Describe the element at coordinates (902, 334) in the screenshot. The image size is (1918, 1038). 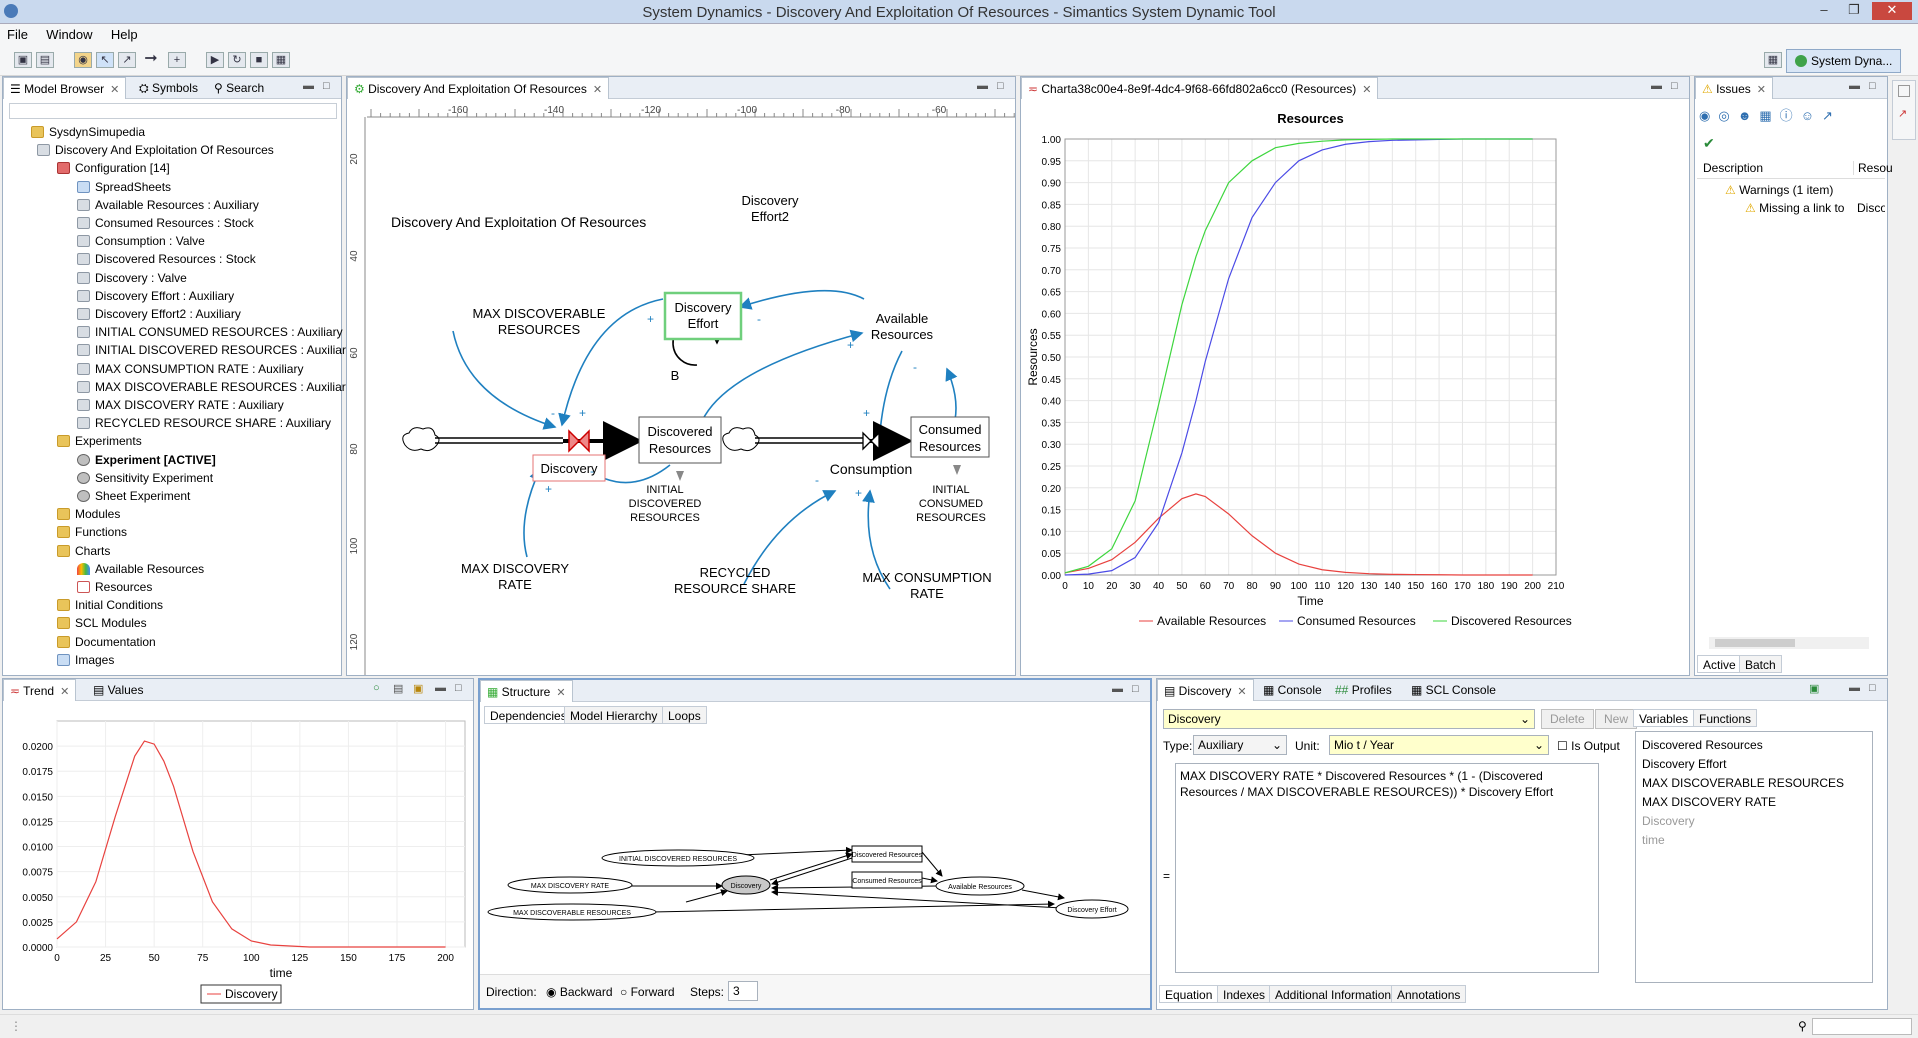
I see `available-resources-label: Resources` at that location.